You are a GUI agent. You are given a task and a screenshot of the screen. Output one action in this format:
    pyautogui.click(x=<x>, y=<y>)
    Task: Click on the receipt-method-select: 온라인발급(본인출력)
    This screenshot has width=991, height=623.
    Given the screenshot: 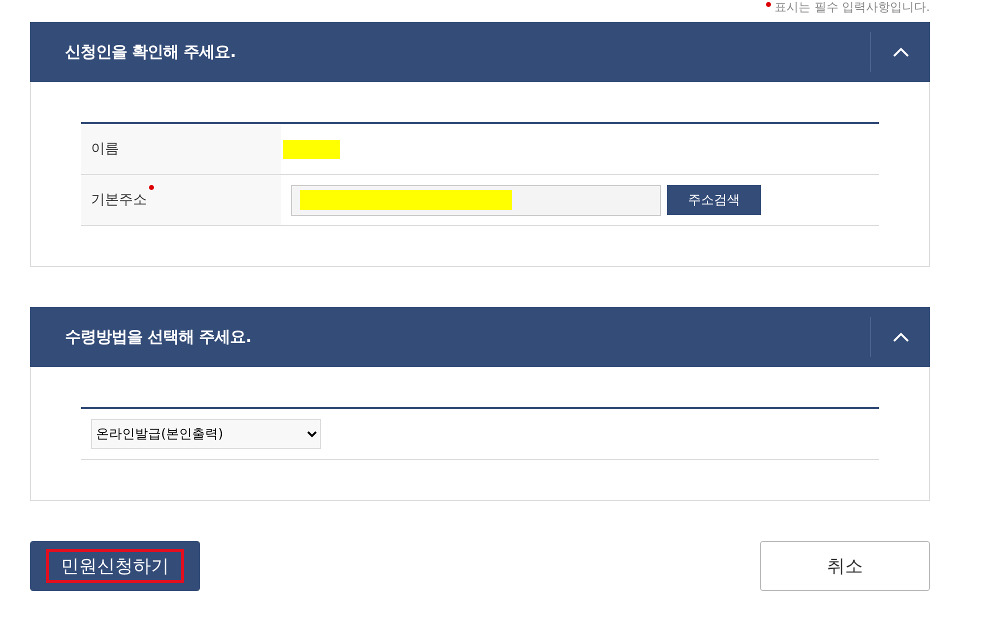 What is the action you would take?
    pyautogui.click(x=206, y=434)
    